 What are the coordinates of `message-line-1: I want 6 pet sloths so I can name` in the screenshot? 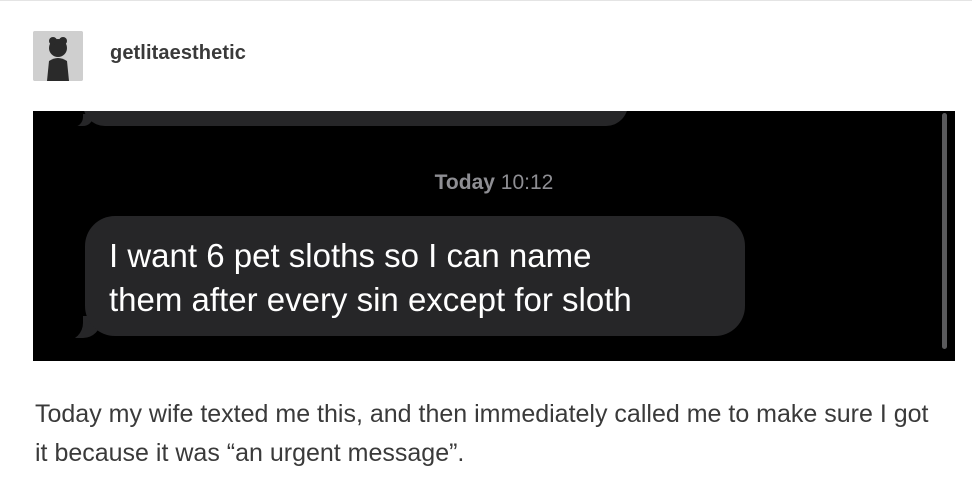 It's located at (350, 255).